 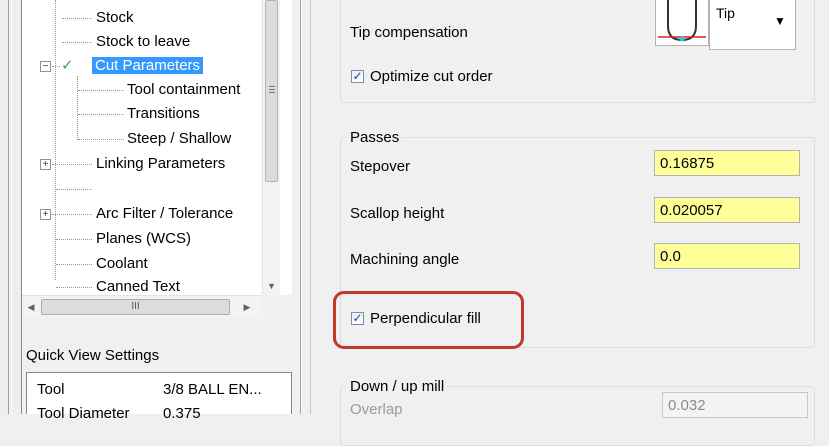 I want to click on tree-item-arc-filter-tolerance: Arc Filter / Tolerance, so click(x=164, y=214).